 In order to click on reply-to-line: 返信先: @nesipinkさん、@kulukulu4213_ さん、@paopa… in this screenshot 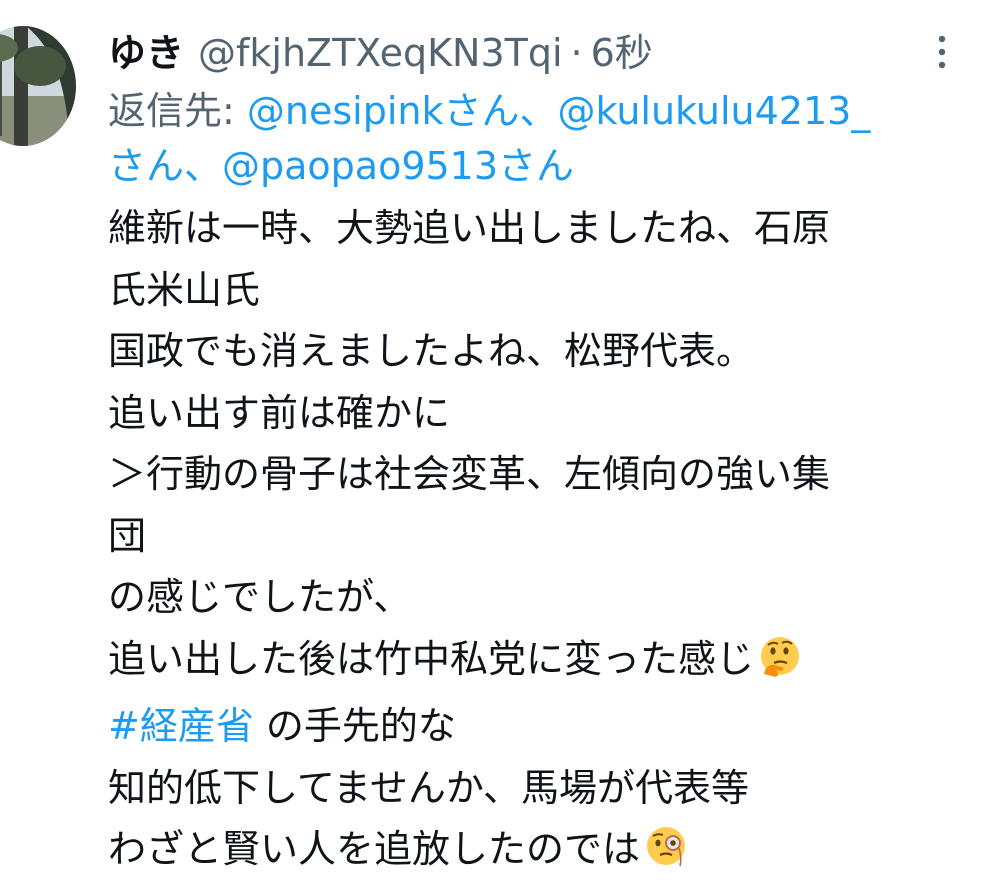, I will do `click(543, 139)`.